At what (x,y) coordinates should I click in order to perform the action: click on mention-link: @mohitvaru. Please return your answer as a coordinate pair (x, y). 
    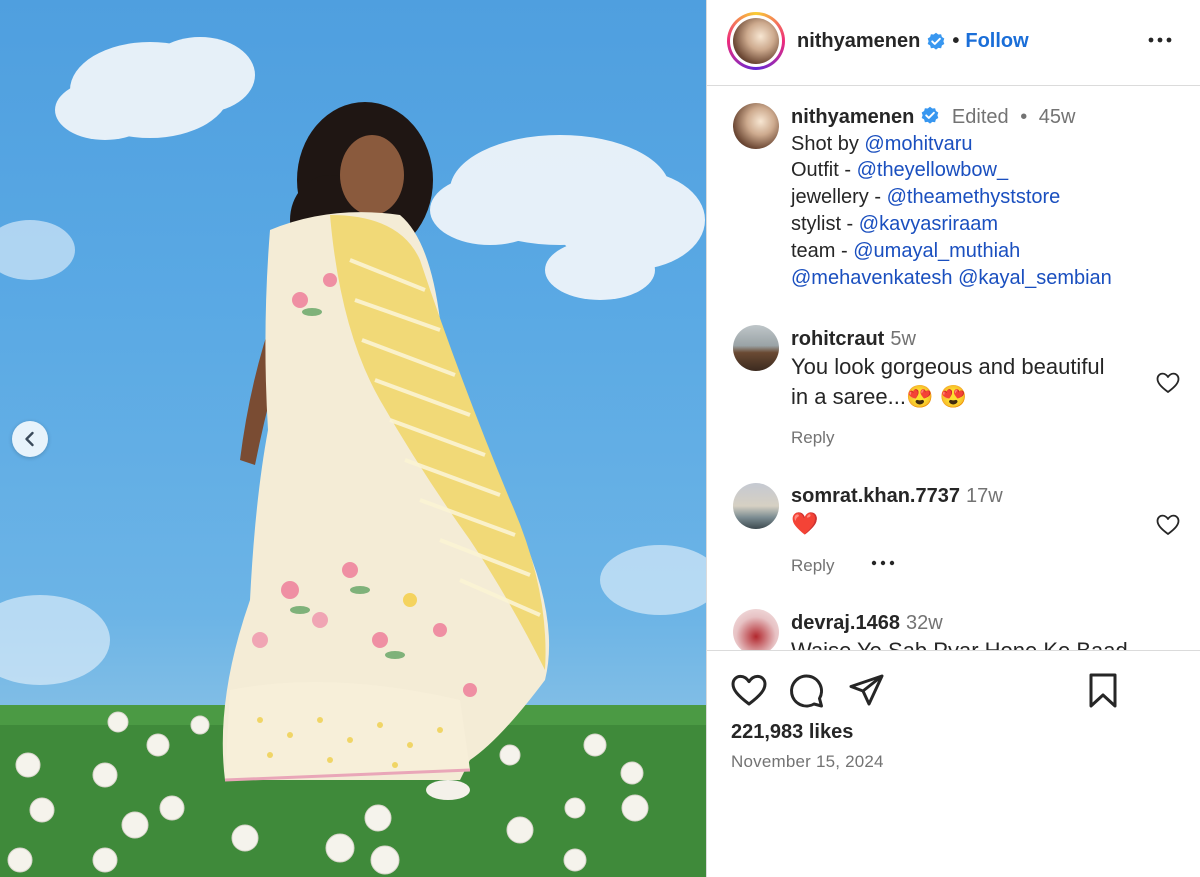
    Looking at the image, I should click on (918, 144).